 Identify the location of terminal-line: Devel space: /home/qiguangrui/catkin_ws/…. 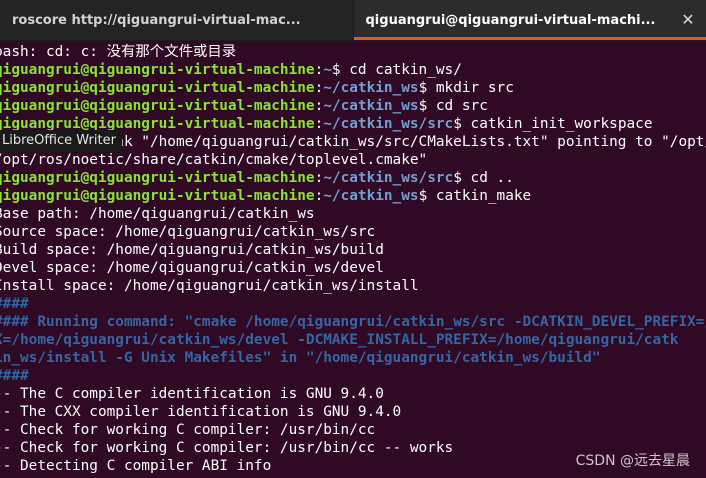
(192, 268).